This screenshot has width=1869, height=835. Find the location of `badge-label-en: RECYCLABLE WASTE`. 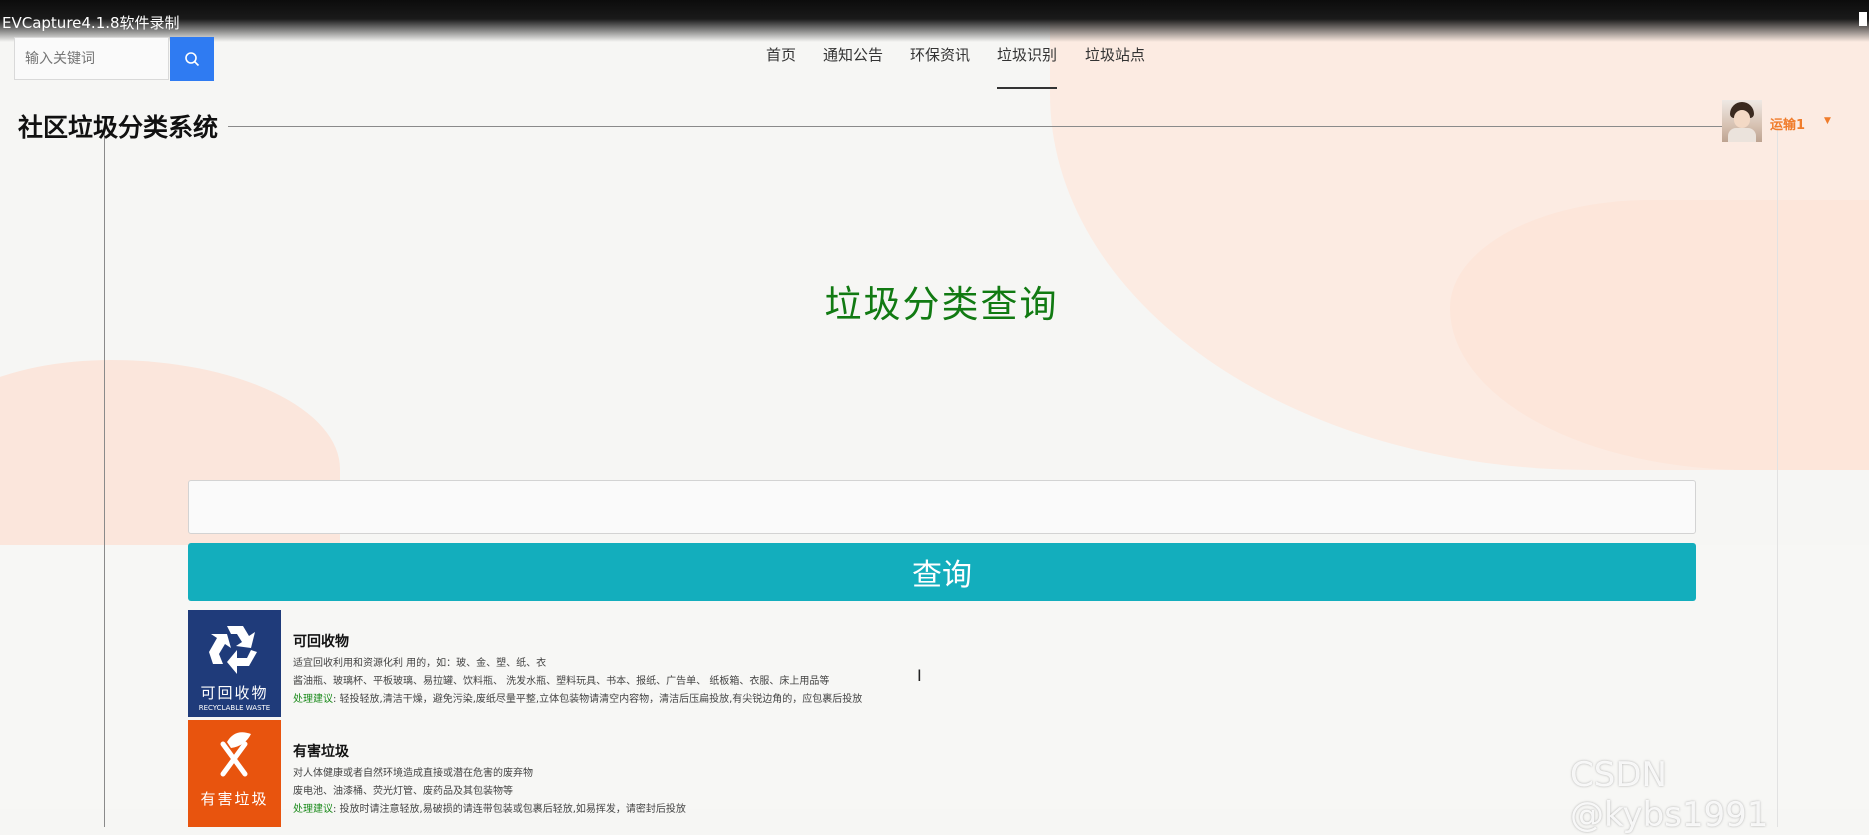

badge-label-en: RECYCLABLE WASTE is located at coordinates (234, 708).